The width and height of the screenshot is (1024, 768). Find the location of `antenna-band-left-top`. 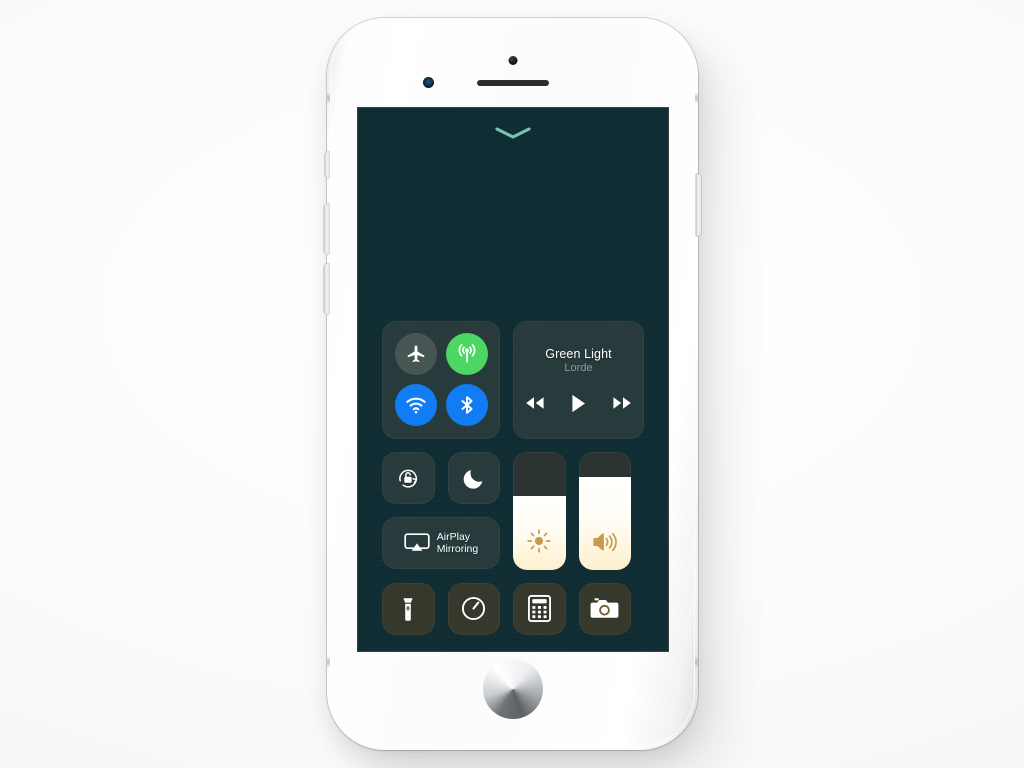

antenna-band-left-top is located at coordinates (328, 98).